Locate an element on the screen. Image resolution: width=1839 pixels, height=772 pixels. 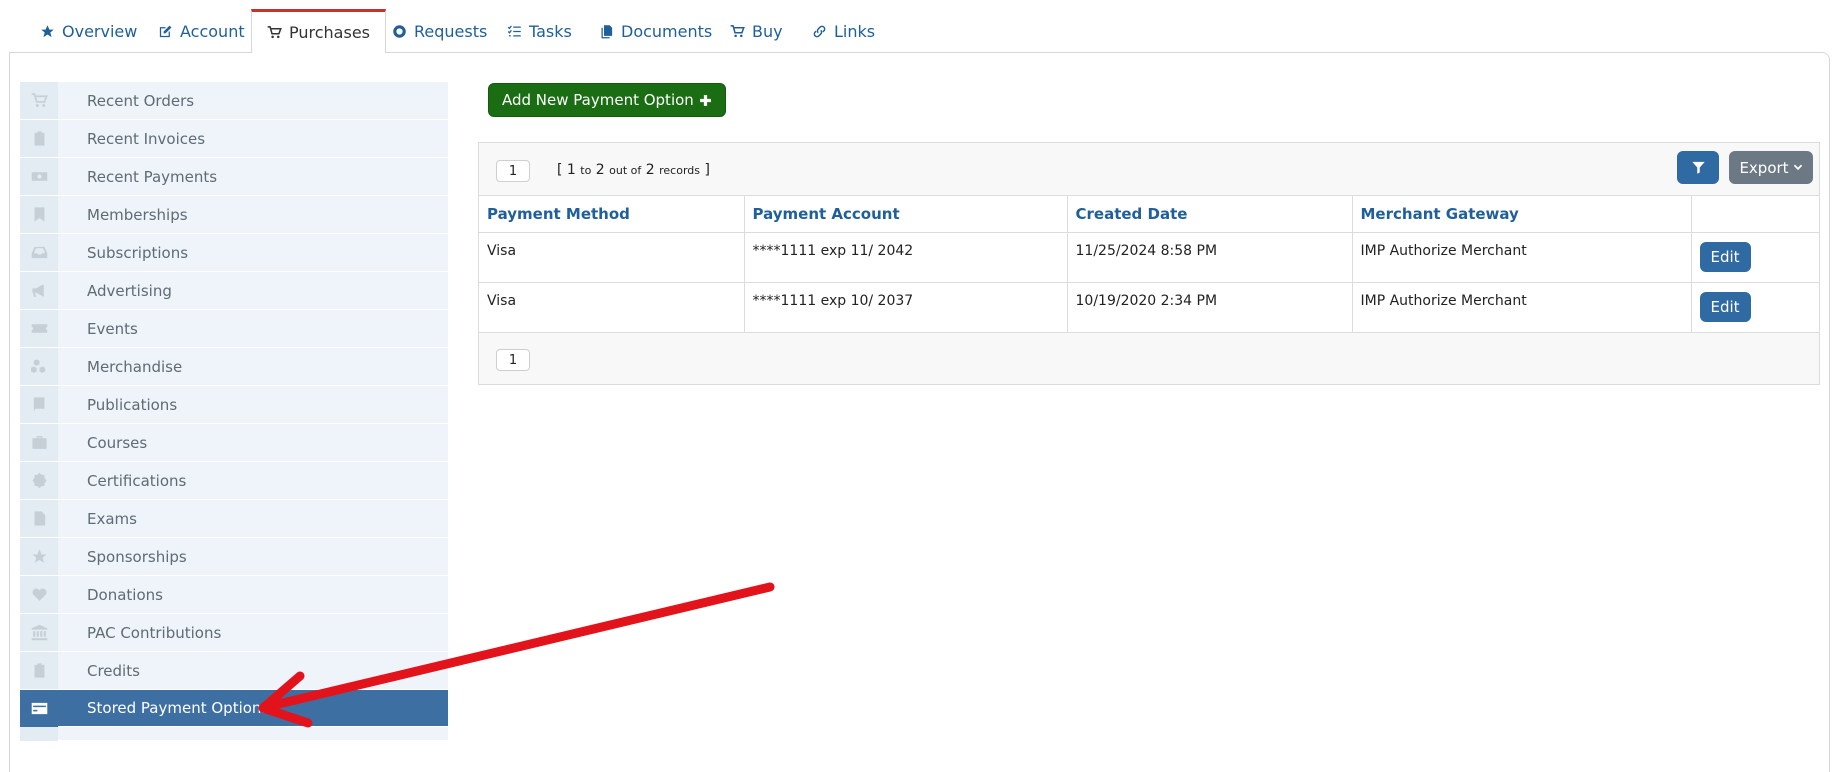
cell-created-date: 11/25/2024 8:58 PM is located at coordinates (1209, 257).